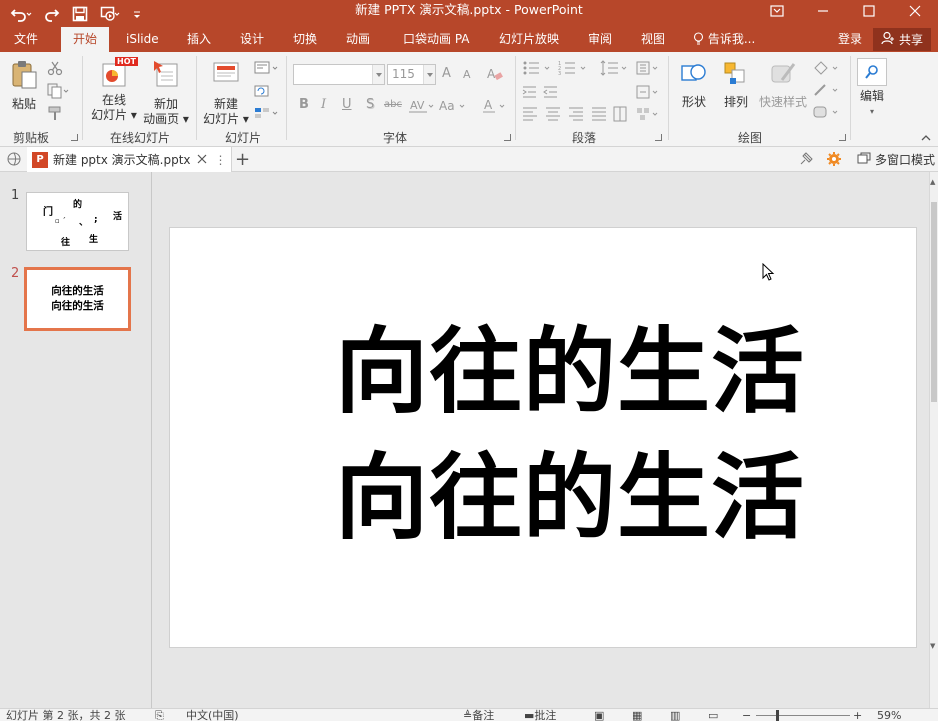 This screenshot has height=721, width=938. What do you see at coordinates (543, 372) in the screenshot?
I see `slide-text-line-1: 向往的生活` at bounding box center [543, 372].